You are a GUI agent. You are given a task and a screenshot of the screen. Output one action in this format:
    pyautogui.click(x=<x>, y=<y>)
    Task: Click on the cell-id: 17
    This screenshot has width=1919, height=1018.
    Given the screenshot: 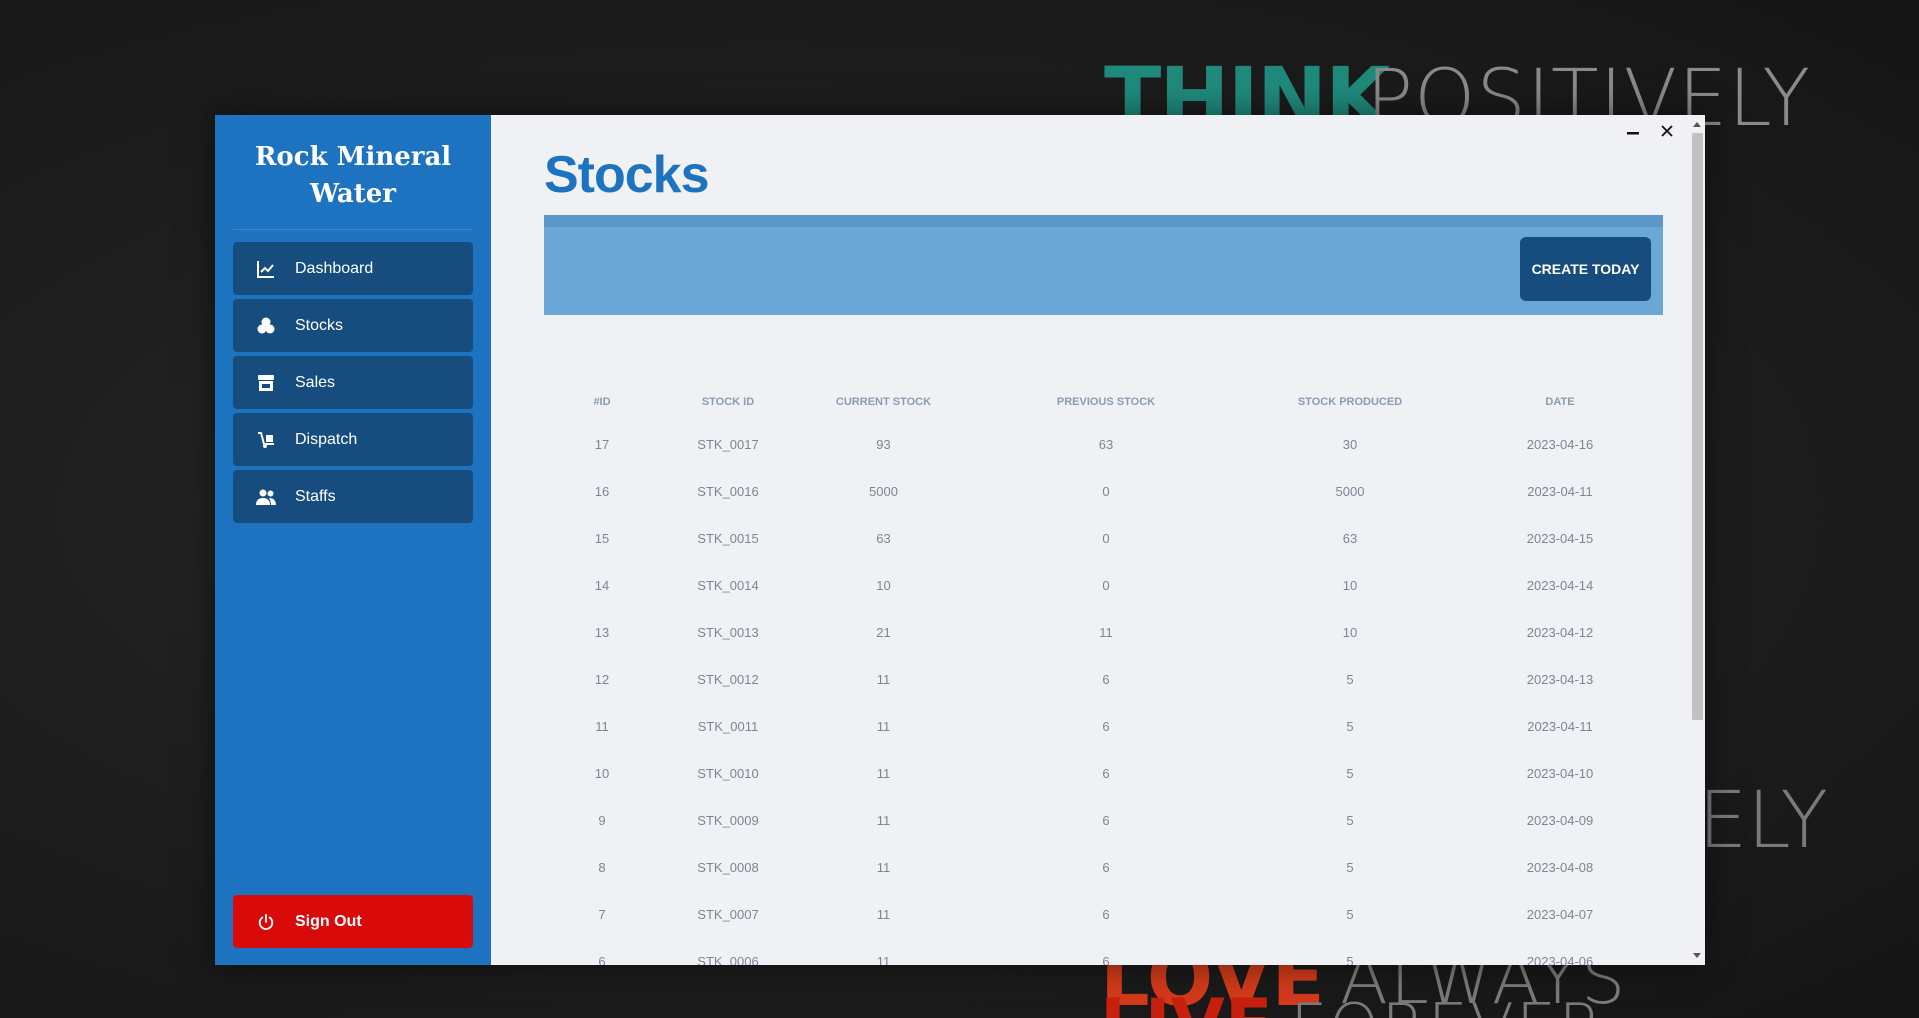 What is the action you would take?
    pyautogui.click(x=602, y=444)
    